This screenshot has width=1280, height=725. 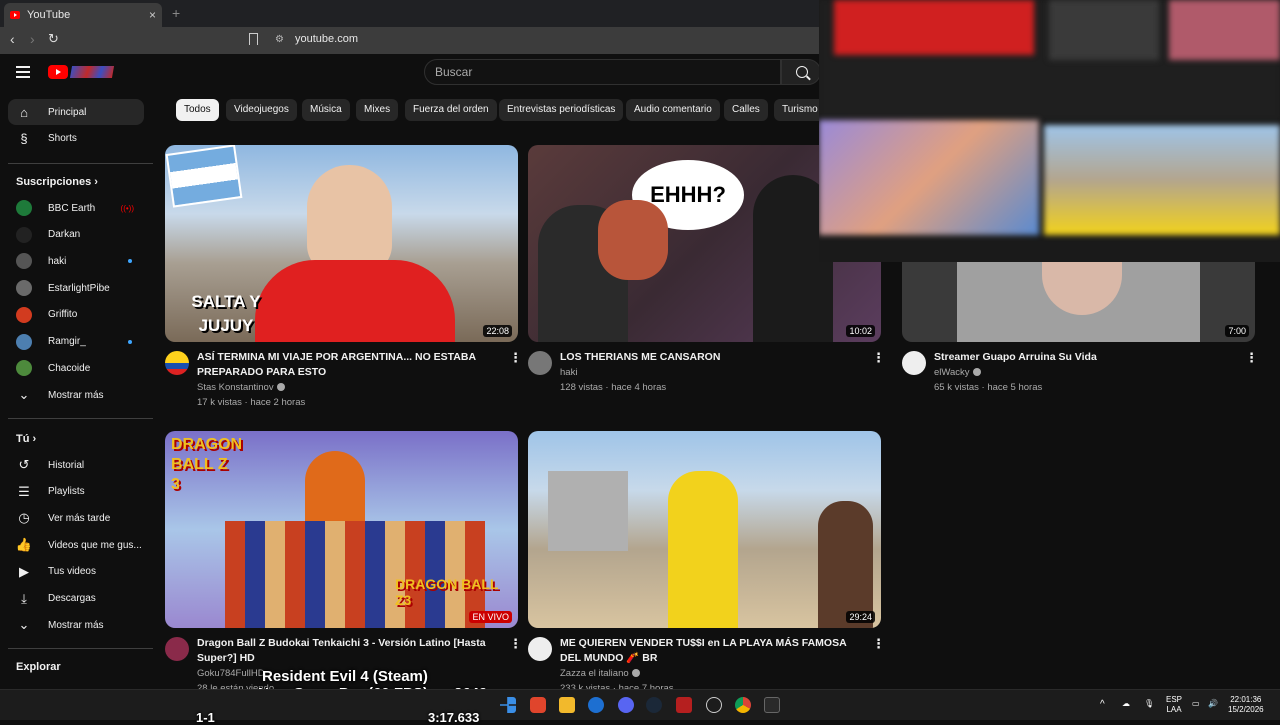 I want to click on tab-close-icon: ×, so click(x=152, y=15).